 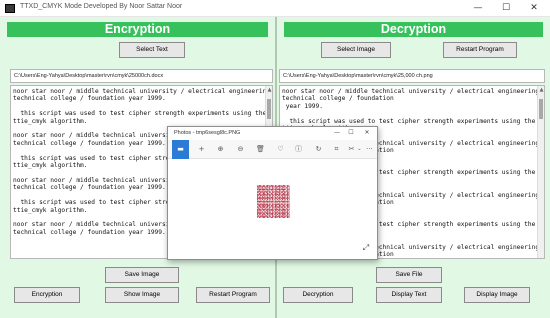 What do you see at coordinates (47, 295) in the screenshot?
I see `encryption-button: Encryption` at bounding box center [47, 295].